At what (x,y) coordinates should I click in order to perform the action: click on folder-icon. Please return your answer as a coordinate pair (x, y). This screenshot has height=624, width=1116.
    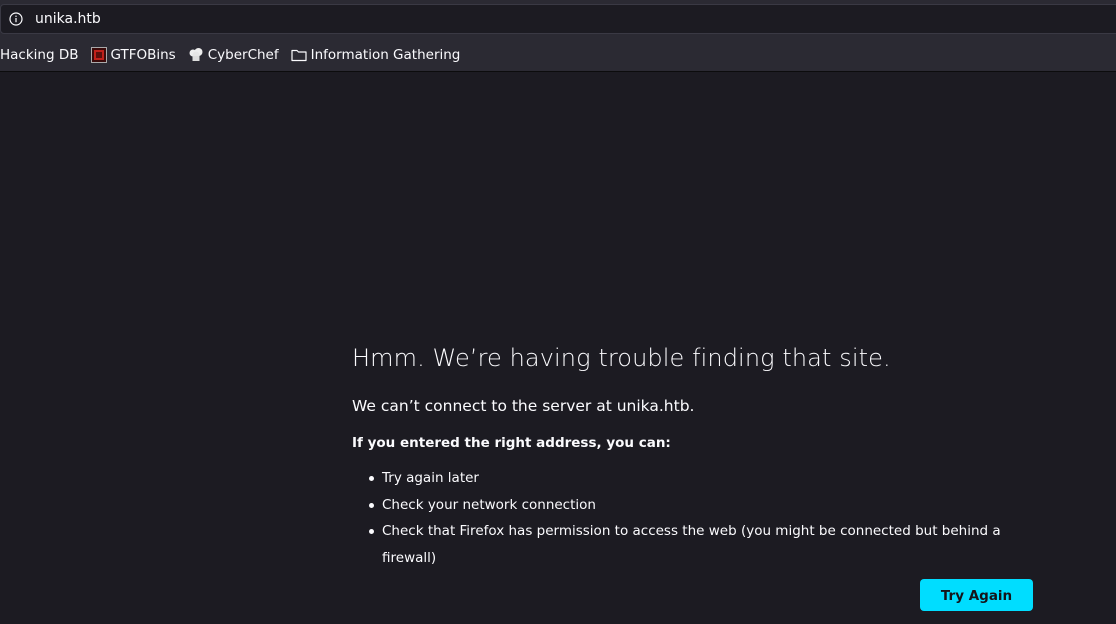
    Looking at the image, I should click on (299, 55).